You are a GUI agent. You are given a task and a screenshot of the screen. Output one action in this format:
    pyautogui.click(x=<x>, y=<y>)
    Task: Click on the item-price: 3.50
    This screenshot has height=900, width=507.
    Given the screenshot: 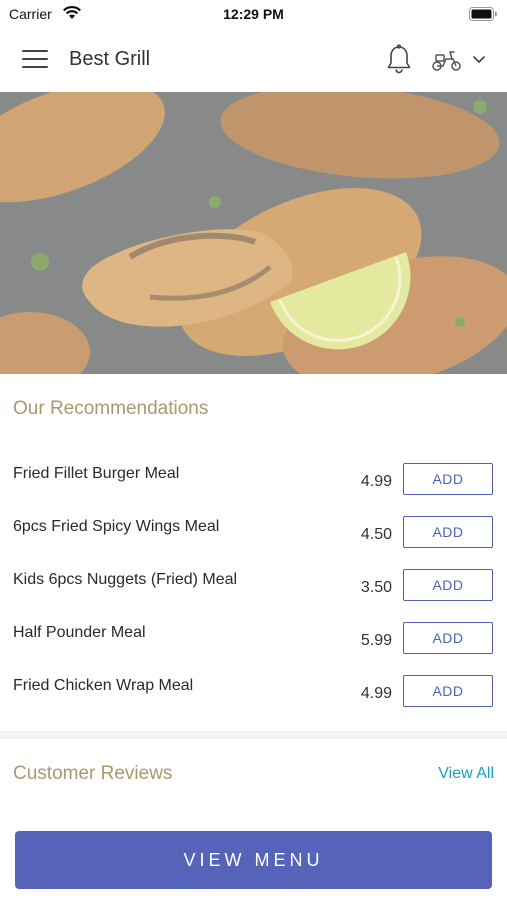 What is the action you would take?
    pyautogui.click(x=376, y=587)
    